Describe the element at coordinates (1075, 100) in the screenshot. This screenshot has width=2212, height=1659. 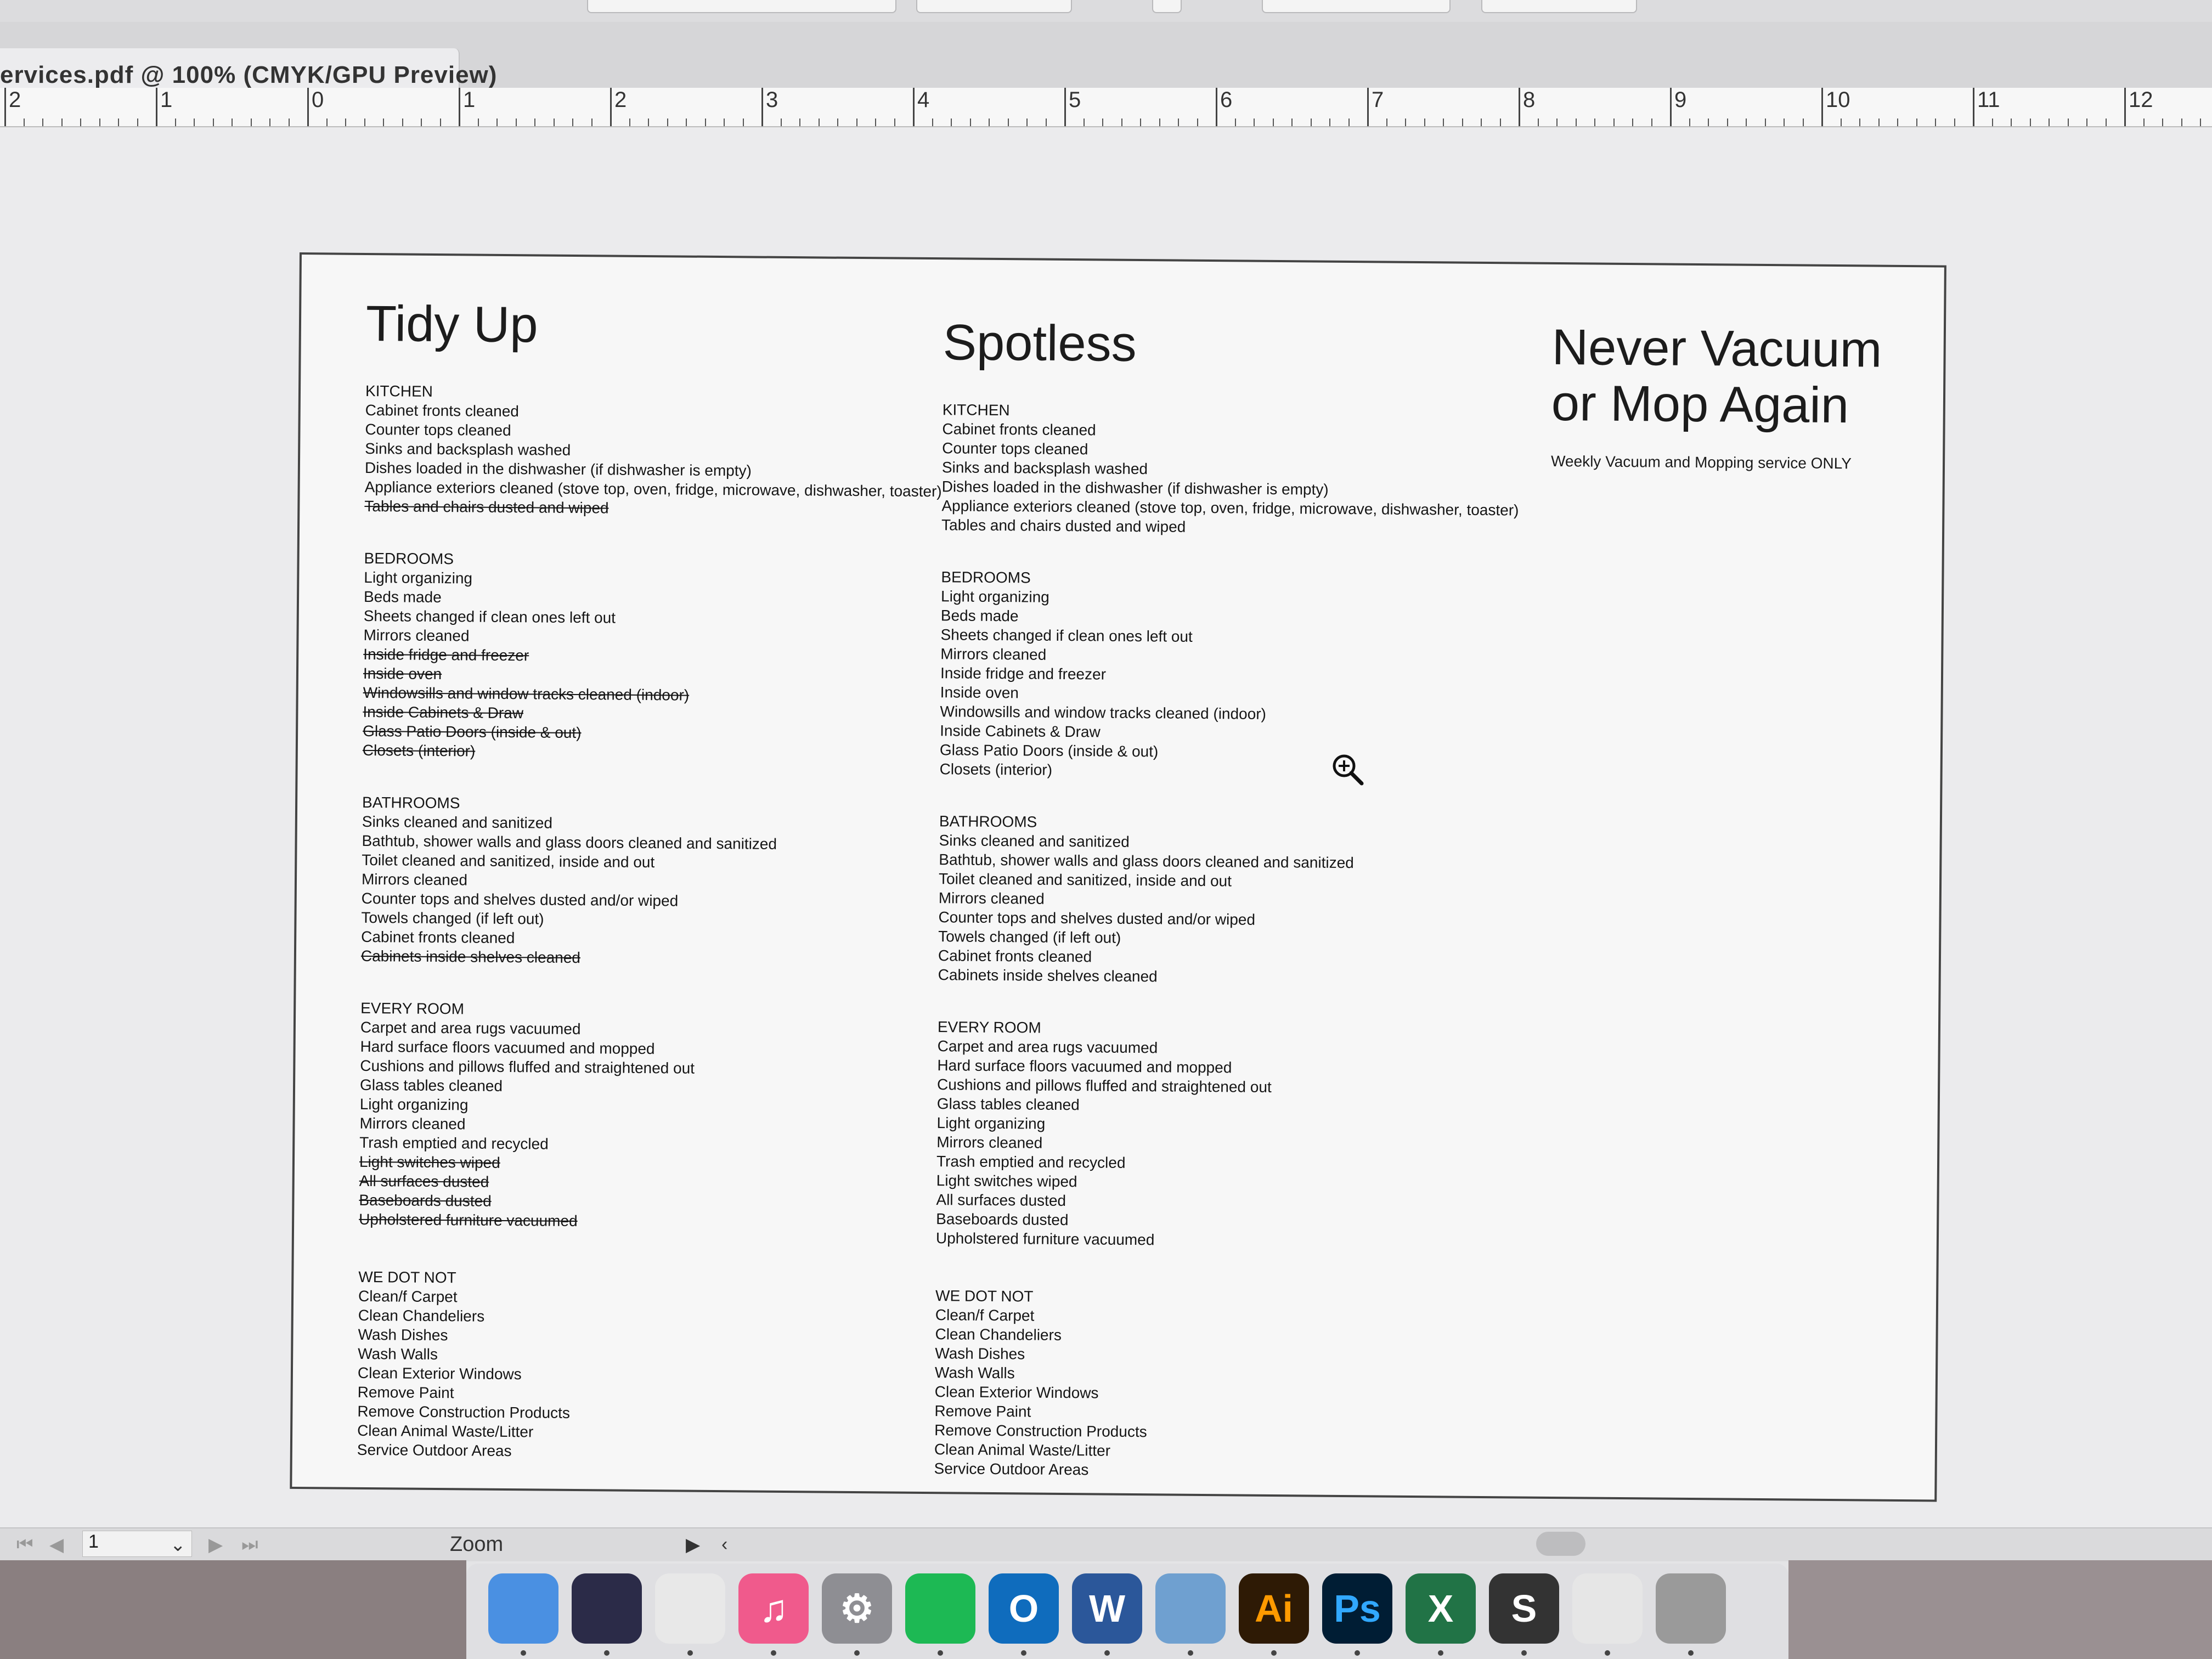
I see `ruler-label: 5` at that location.